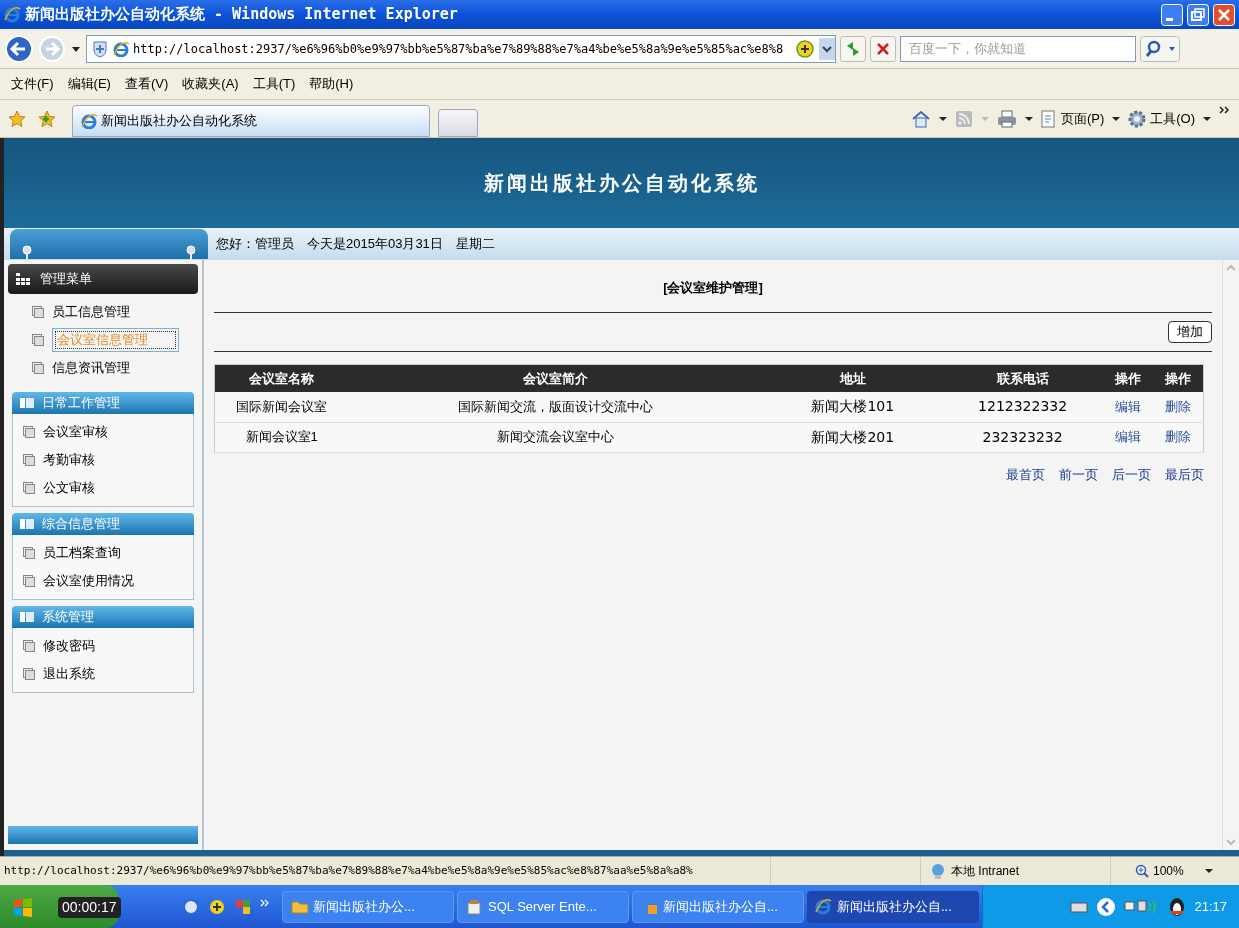 This screenshot has width=1239, height=928. Describe the element at coordinates (348, 870) in the screenshot. I see `status-text: http://localhost:2937/%e6%96%b0%e9%97%bb%e5%87%ba%e7%89%88%e7%a4%be%e5%8a%9e%e5%85%ac%e8%87%aa%e5%8a%a8%` at that location.